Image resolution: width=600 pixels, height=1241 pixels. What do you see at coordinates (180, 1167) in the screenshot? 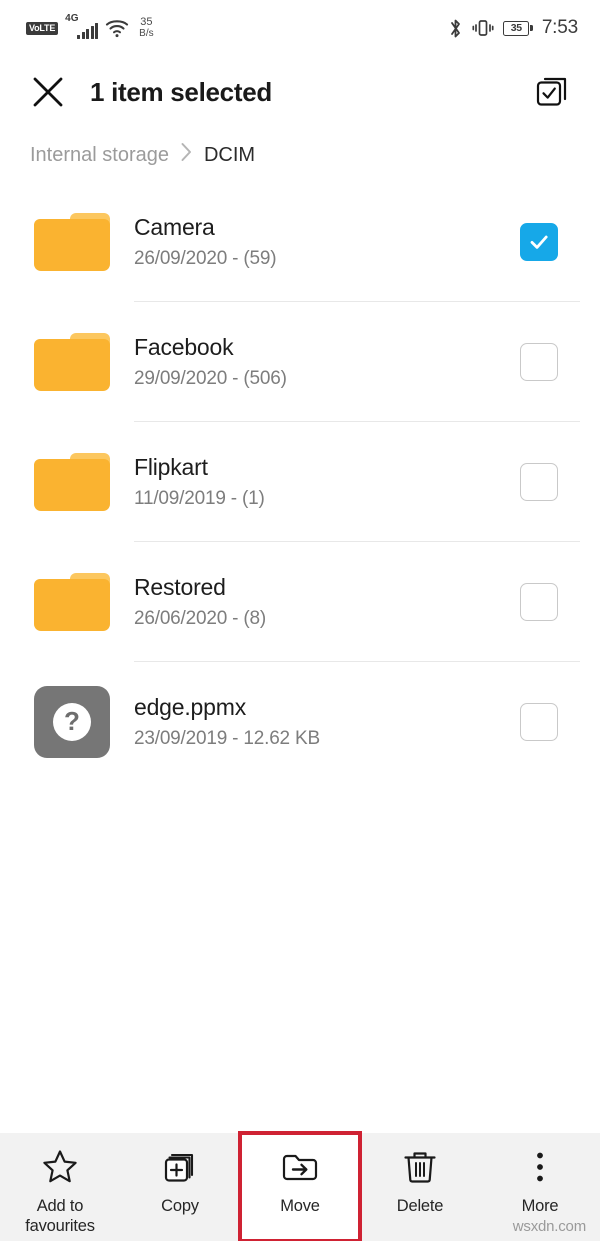
I see `copy-icon` at bounding box center [180, 1167].